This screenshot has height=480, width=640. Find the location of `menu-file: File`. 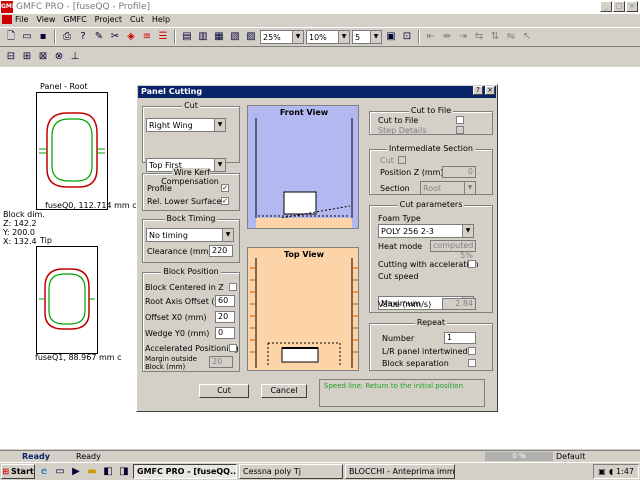

menu-file: File is located at coordinates (21, 19).